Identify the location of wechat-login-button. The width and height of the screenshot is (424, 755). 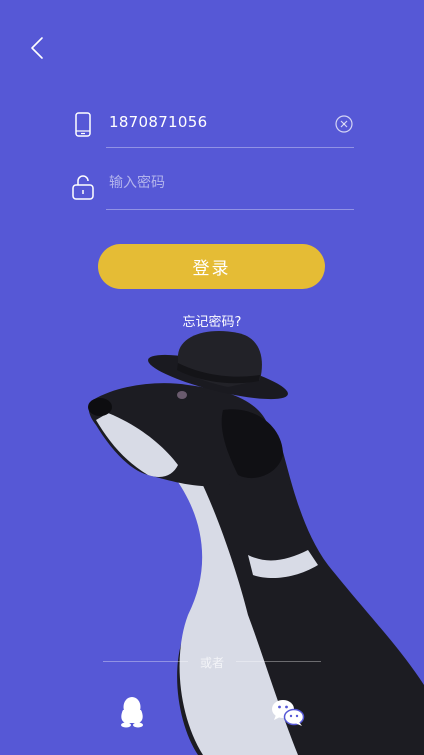
(288, 713).